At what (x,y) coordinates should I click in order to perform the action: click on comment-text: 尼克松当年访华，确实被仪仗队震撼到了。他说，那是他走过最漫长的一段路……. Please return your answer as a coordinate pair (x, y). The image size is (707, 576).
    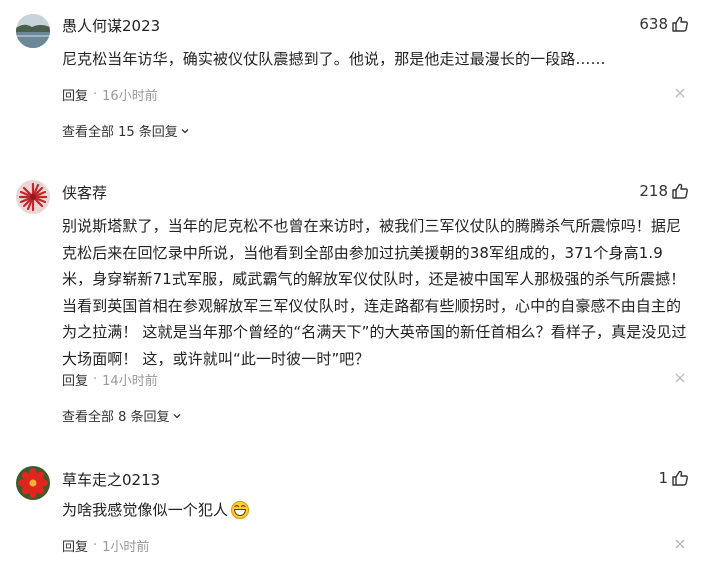
    Looking at the image, I should click on (334, 59).